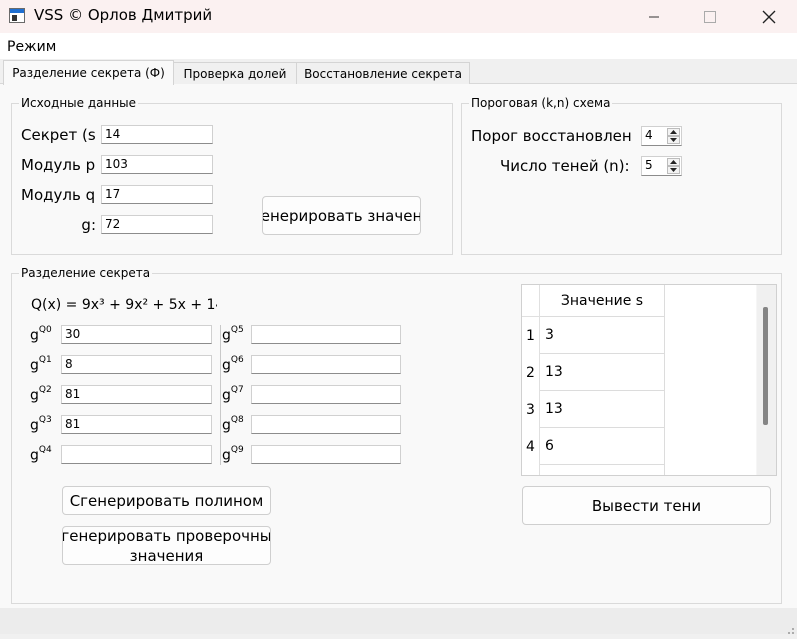 This screenshot has height=639, width=797. Describe the element at coordinates (88, 72) in the screenshot. I see `tab-secret-split: Разделение секрета (Ф)` at that location.